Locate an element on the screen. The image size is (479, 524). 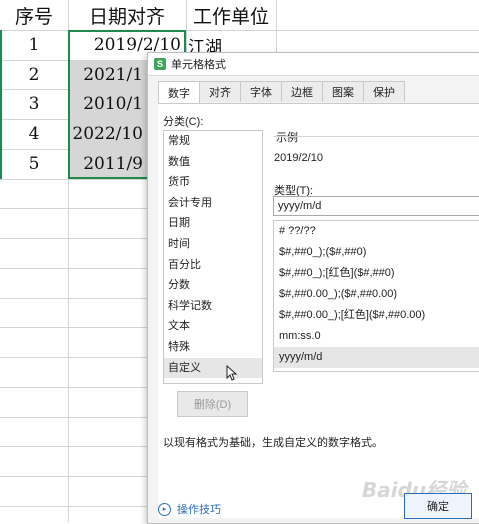
dialog-titlebar: S 单元格格式 is located at coordinates (313, 64).